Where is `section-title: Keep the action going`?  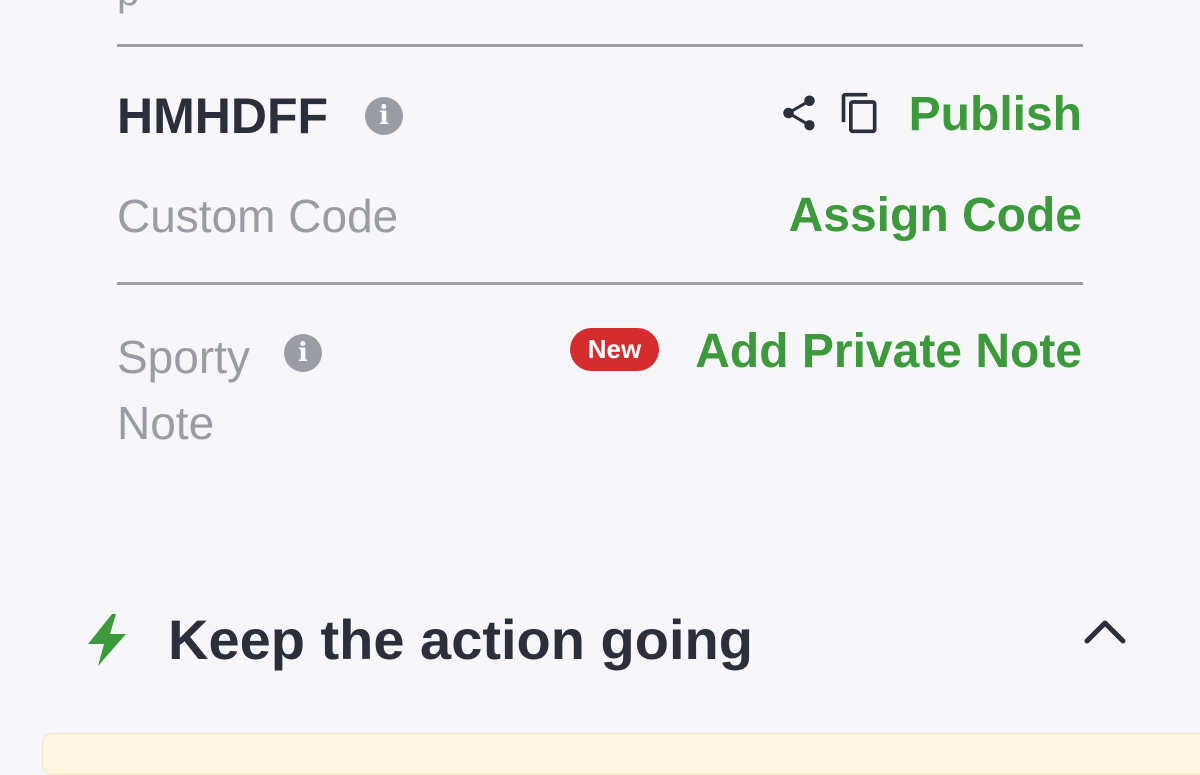
section-title: Keep the action going is located at coordinates (460, 639).